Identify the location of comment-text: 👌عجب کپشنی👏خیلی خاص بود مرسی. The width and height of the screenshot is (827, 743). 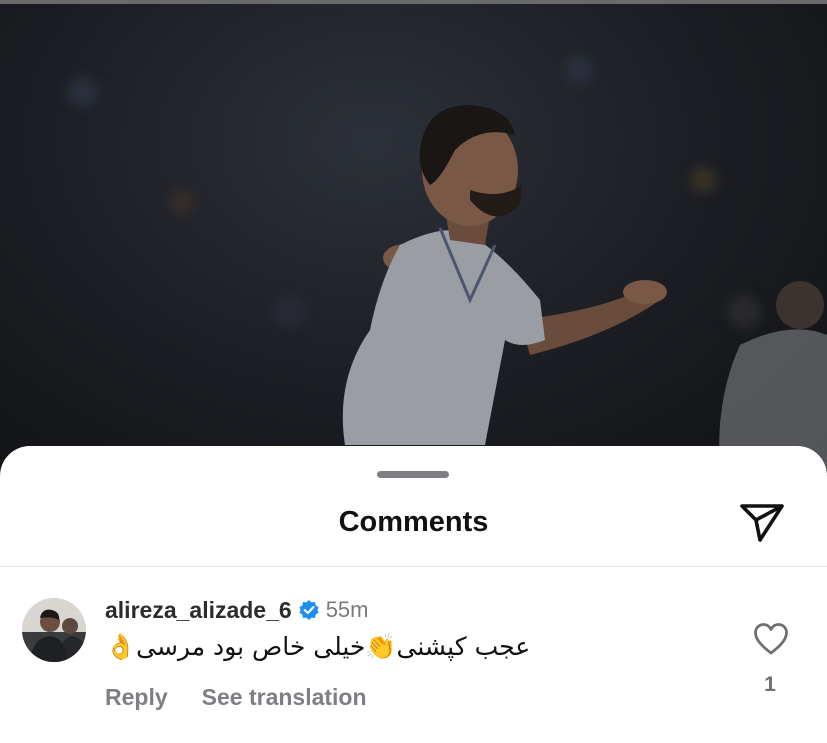
(318, 646).